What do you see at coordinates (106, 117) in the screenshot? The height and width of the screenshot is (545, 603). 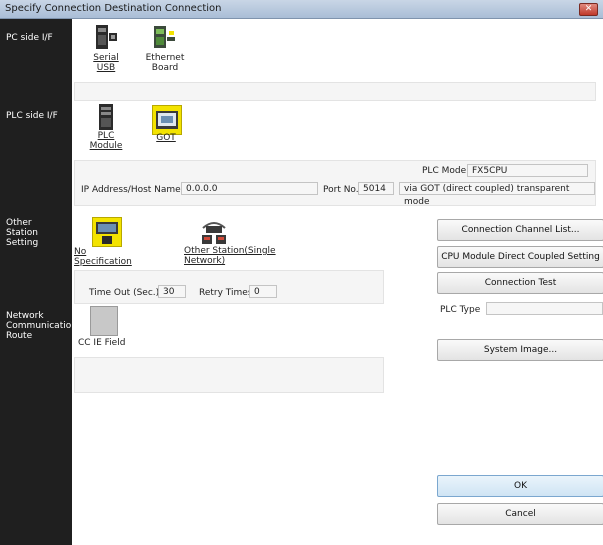 I see `plc-module-icon` at bounding box center [106, 117].